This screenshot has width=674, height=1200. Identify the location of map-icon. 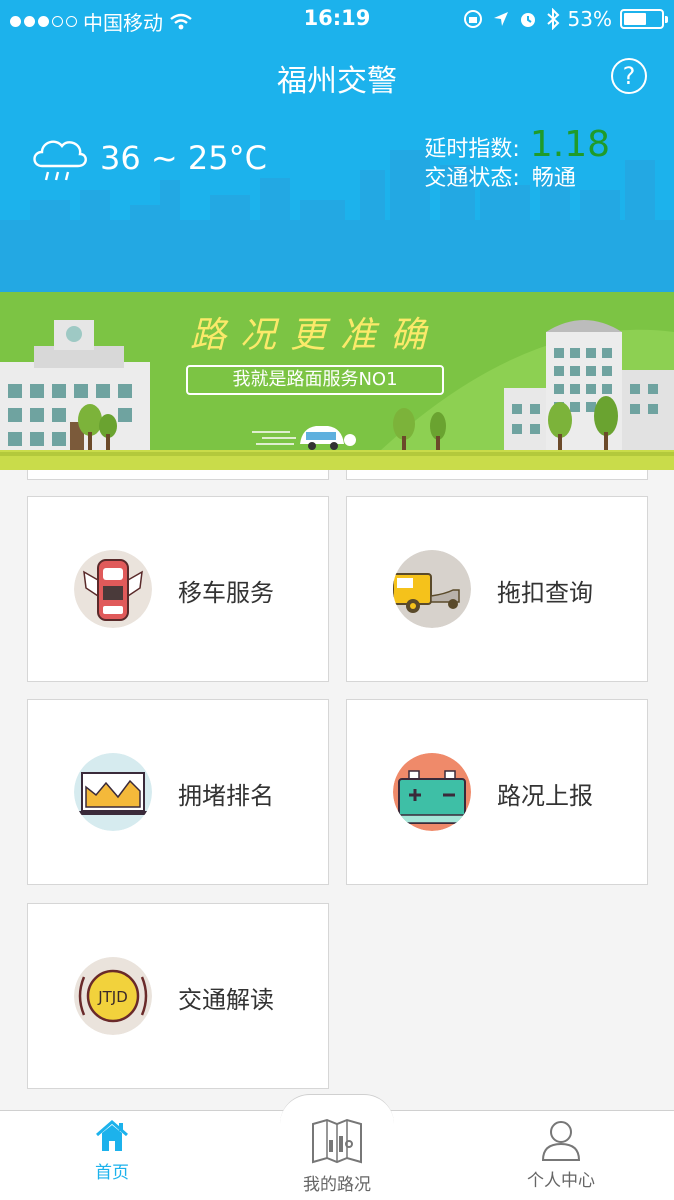
(337, 1141).